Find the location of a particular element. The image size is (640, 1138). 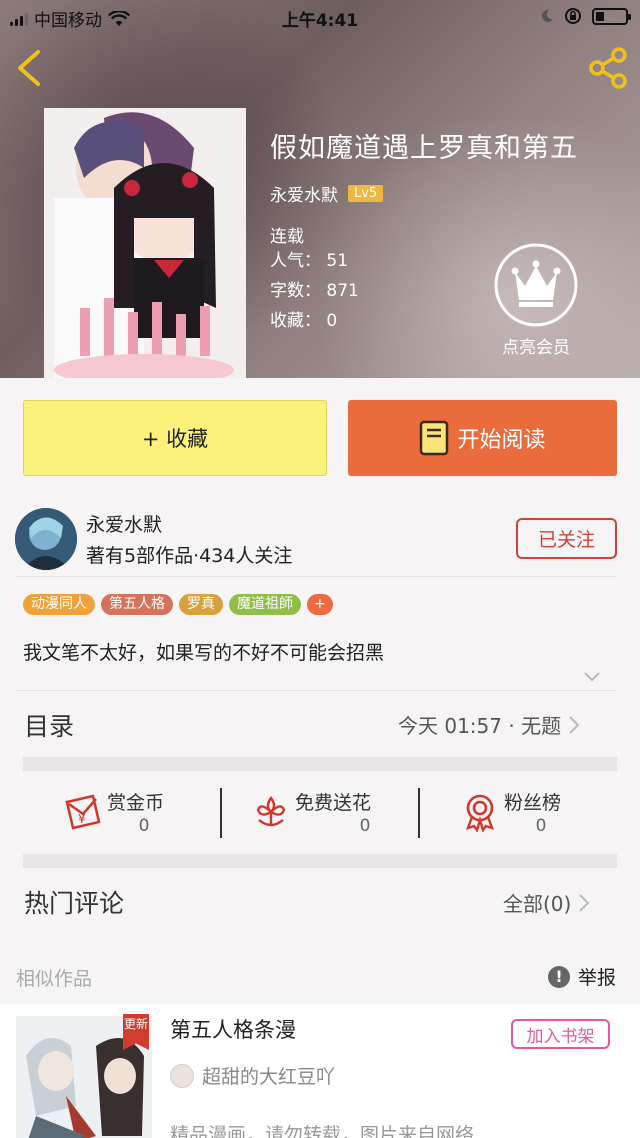

book-author: 永爱水默 is located at coordinates (304, 193).